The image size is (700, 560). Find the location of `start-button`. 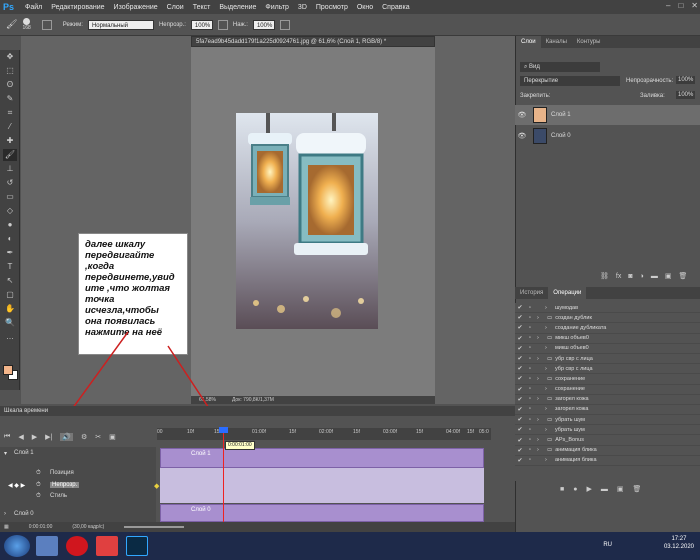

start-button is located at coordinates (17, 546).